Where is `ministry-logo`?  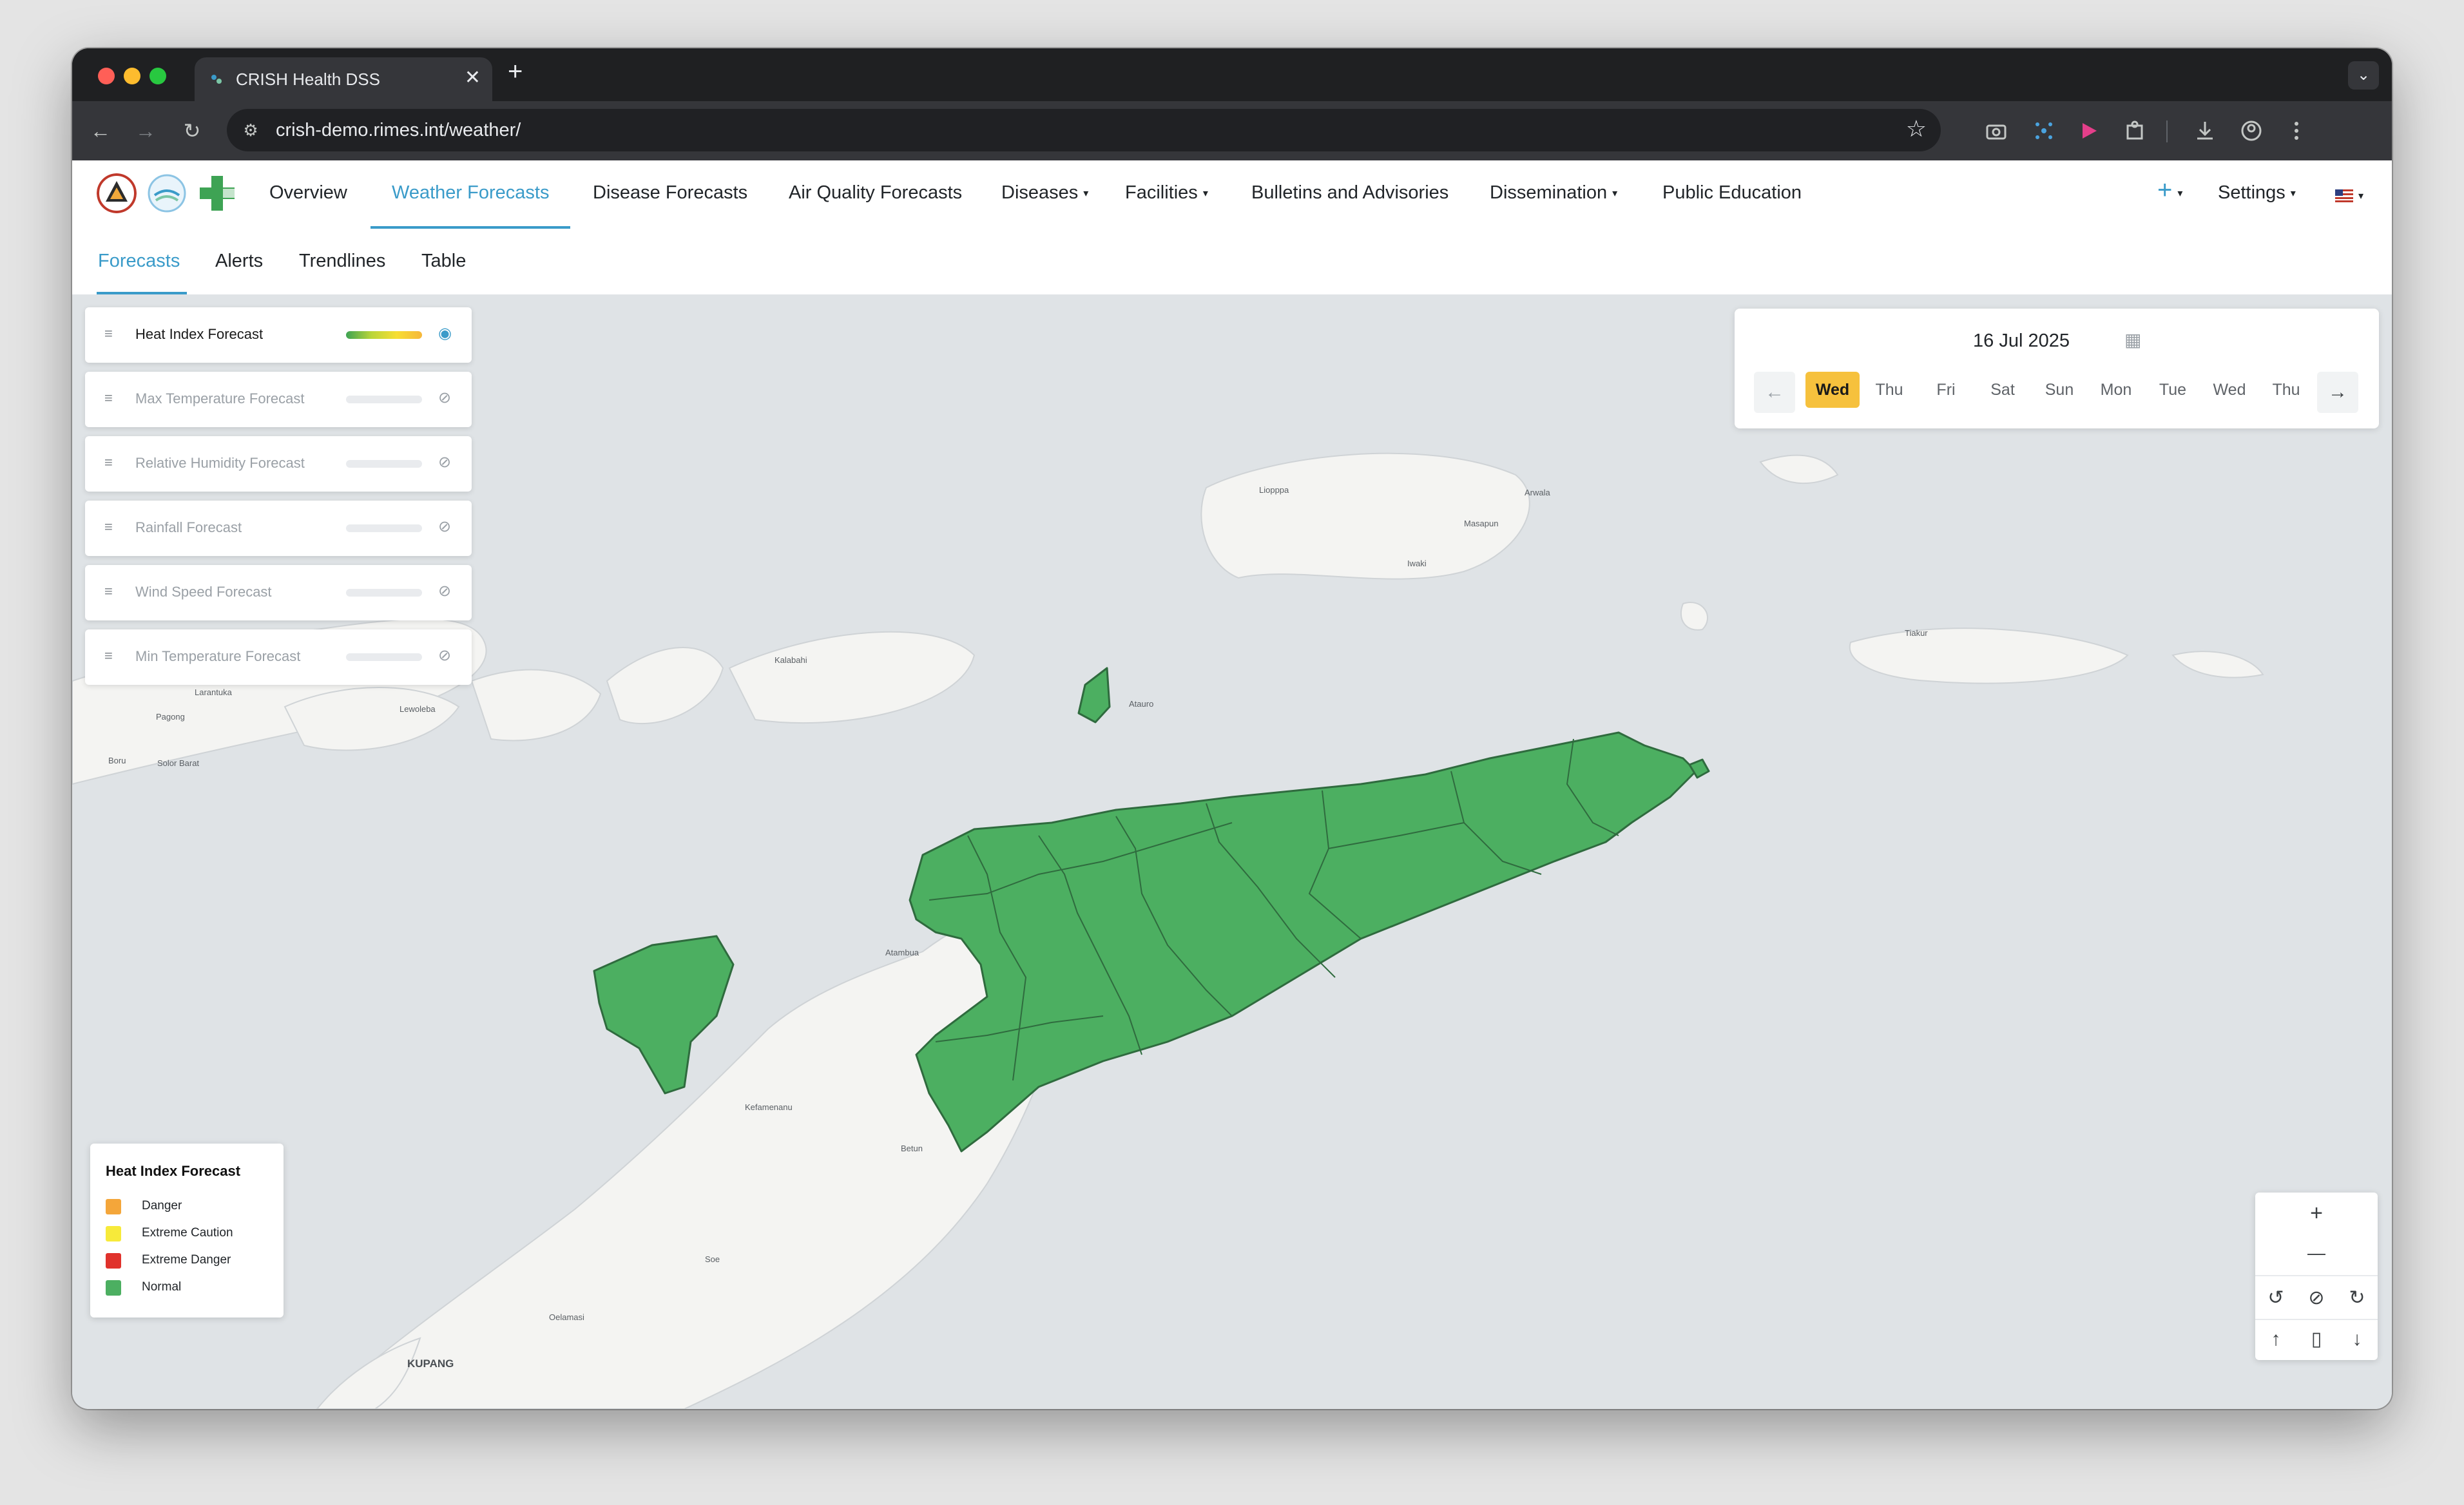
ministry-logo is located at coordinates (167, 193).